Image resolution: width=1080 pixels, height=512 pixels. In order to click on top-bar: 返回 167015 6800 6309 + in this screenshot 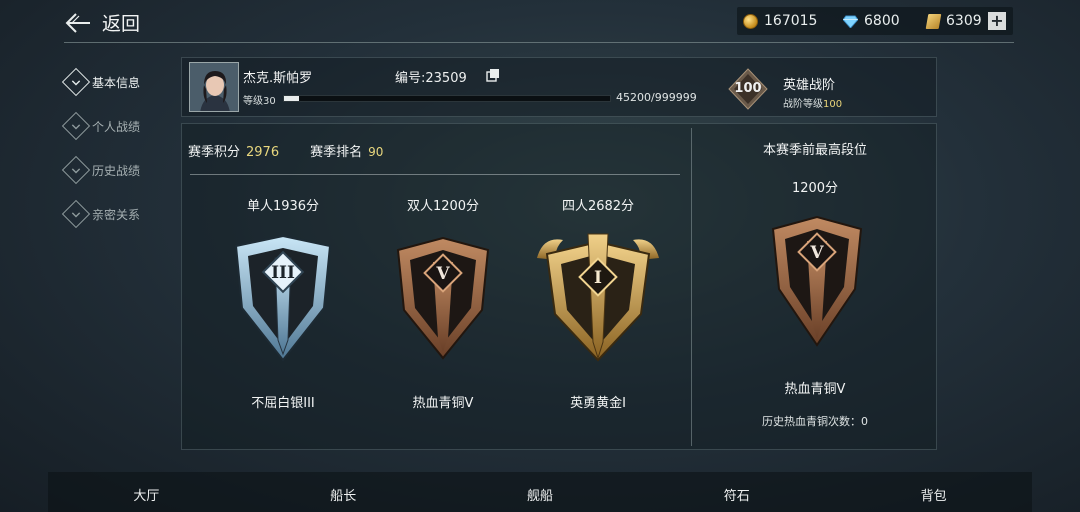, I will do `click(540, 22)`.